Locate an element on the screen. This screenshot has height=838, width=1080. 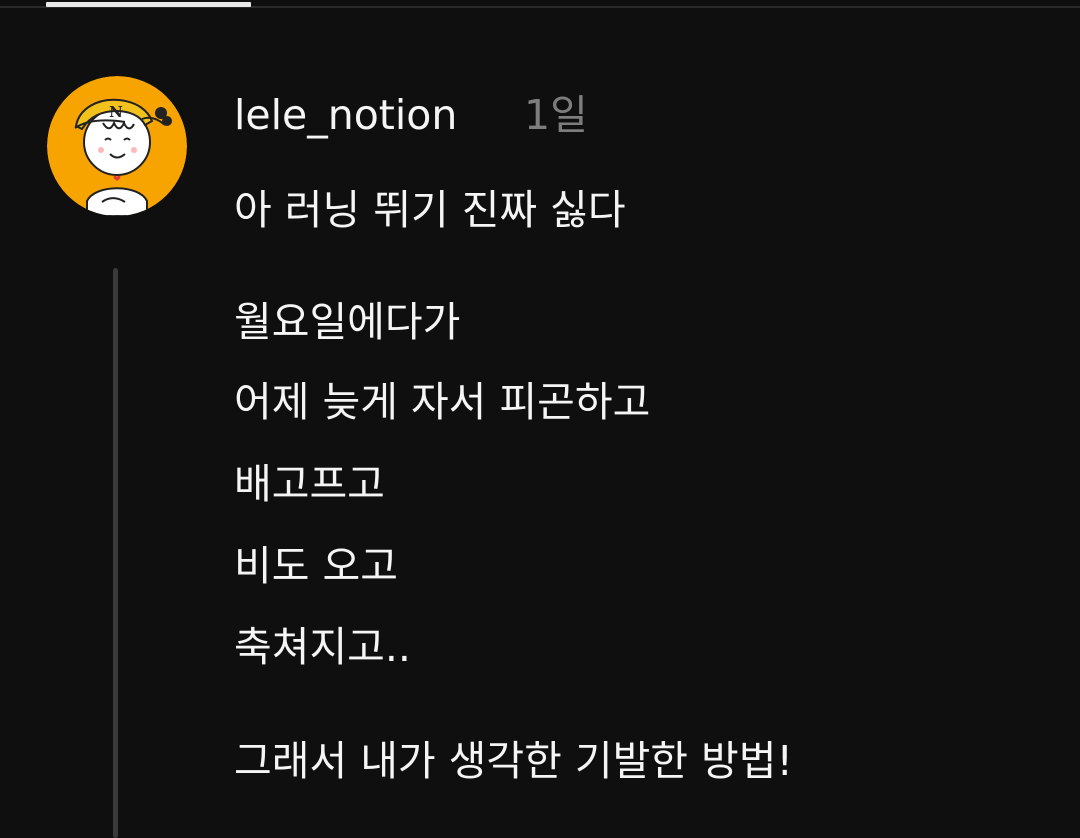
timestamp: 1일 is located at coordinates (556, 115).